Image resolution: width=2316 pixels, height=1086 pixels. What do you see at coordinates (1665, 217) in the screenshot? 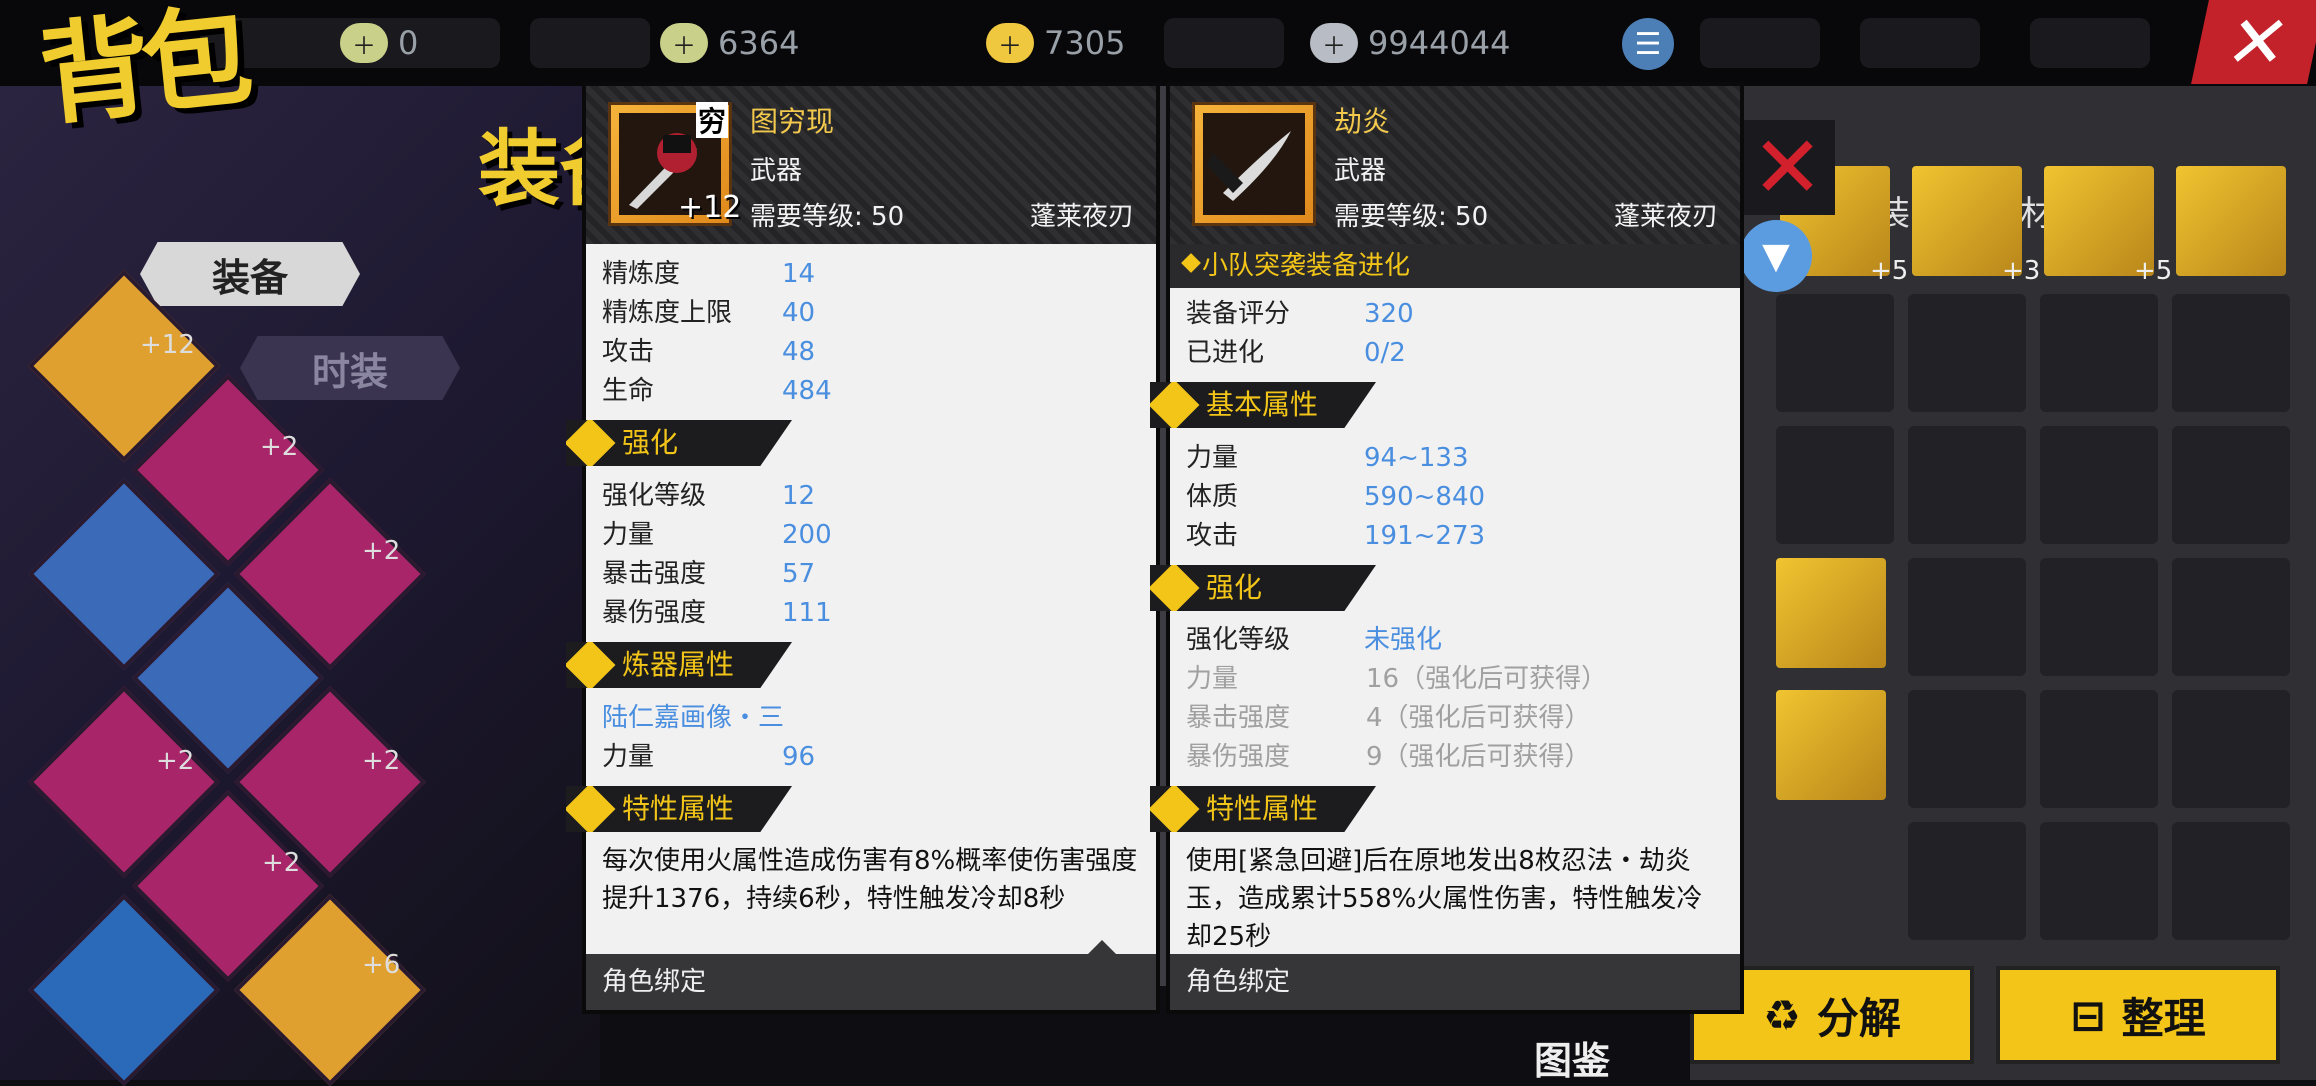
I see `item-set: 蓬莱夜刃` at bounding box center [1665, 217].